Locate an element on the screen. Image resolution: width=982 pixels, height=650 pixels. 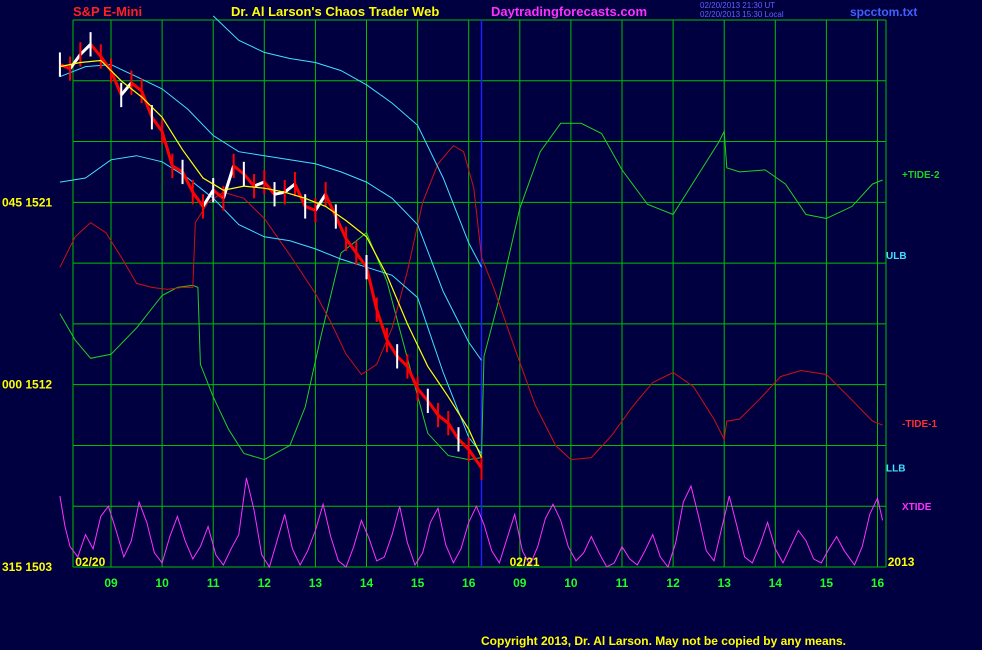
y-tick-label: 000 1512 is located at coordinates (27, 385).